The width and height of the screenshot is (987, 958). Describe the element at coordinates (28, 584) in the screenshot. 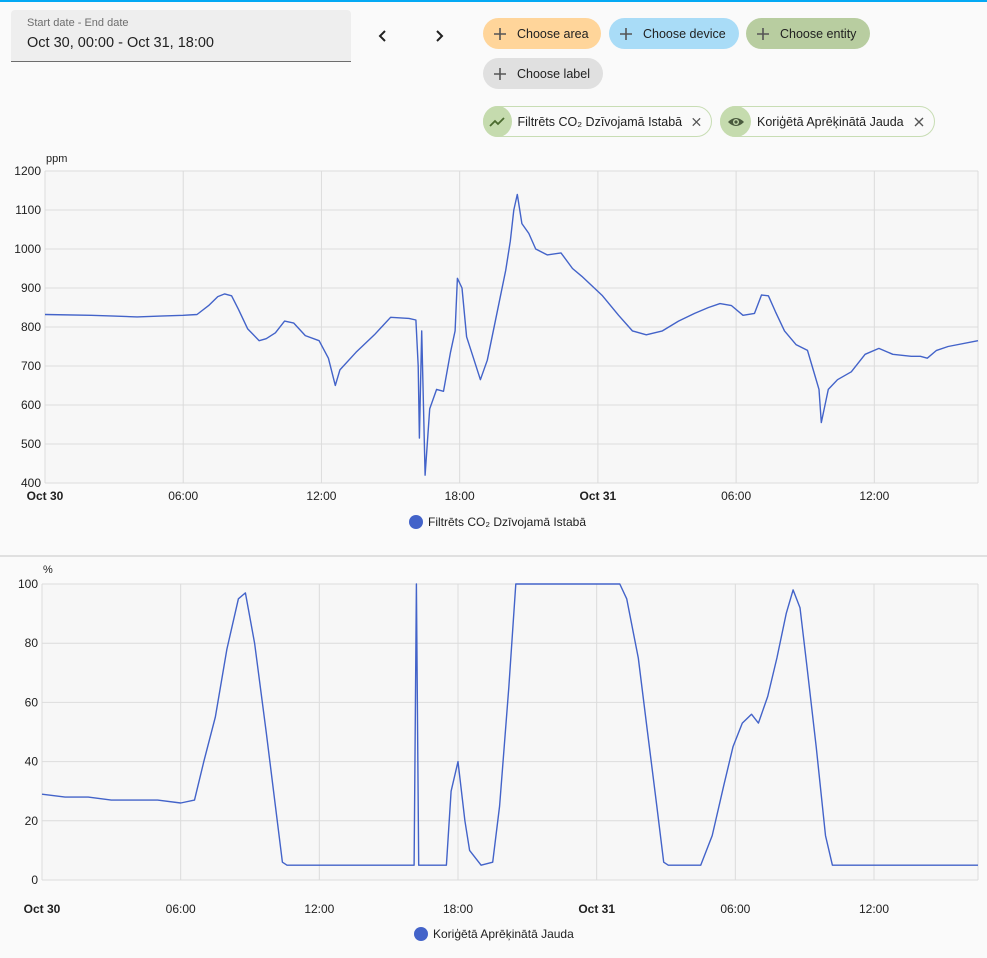

I see `y-tick-label: 100` at that location.